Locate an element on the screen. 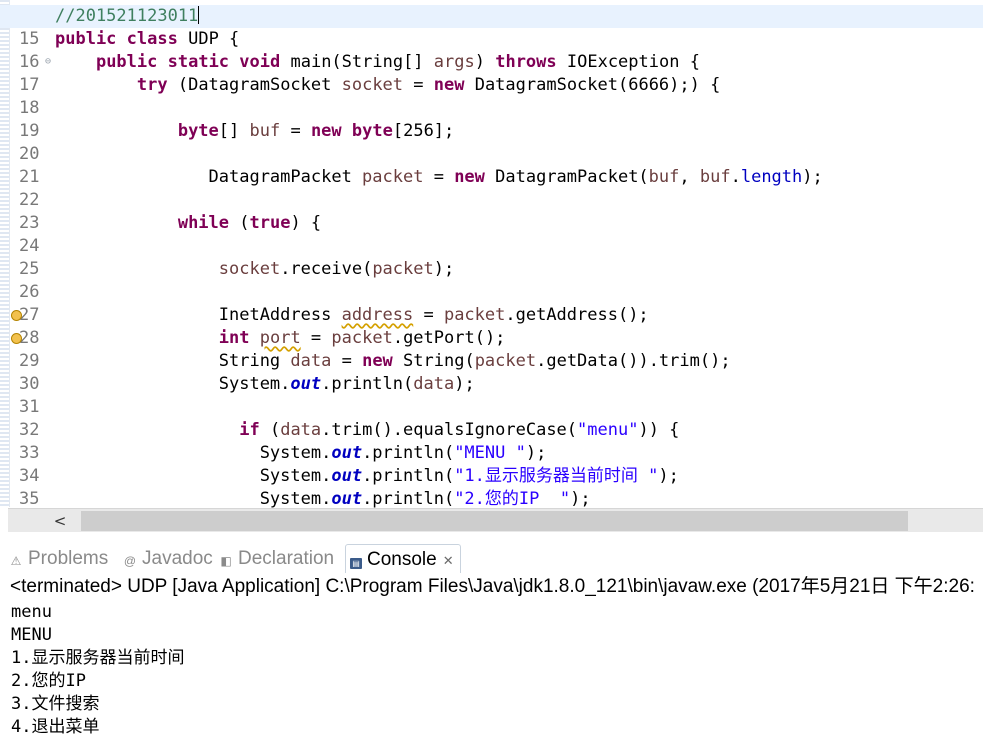  code-token: [] is located at coordinates (234, 131).